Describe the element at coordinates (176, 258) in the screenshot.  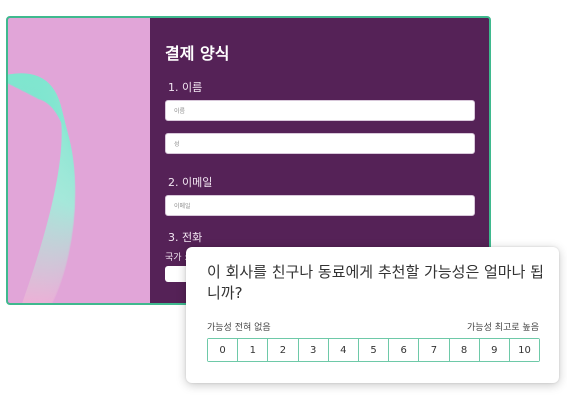
I see `country-label: 국가 :` at that location.